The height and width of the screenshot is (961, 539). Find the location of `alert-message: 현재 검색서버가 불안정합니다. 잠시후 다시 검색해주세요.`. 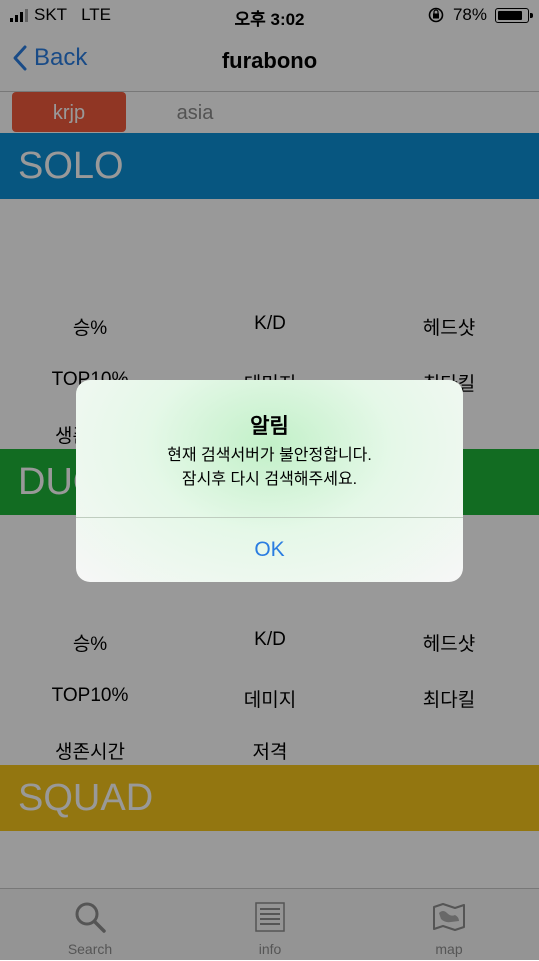

alert-message: 현재 검색서버가 불안정합니다. 잠시후 다시 검색해주세요. is located at coordinates (269, 468).